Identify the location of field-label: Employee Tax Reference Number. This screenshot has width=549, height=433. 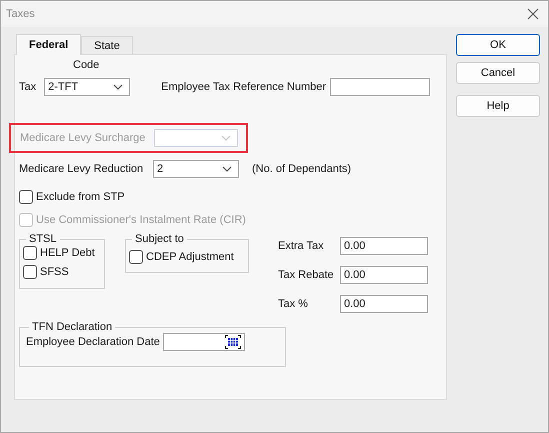
(243, 87).